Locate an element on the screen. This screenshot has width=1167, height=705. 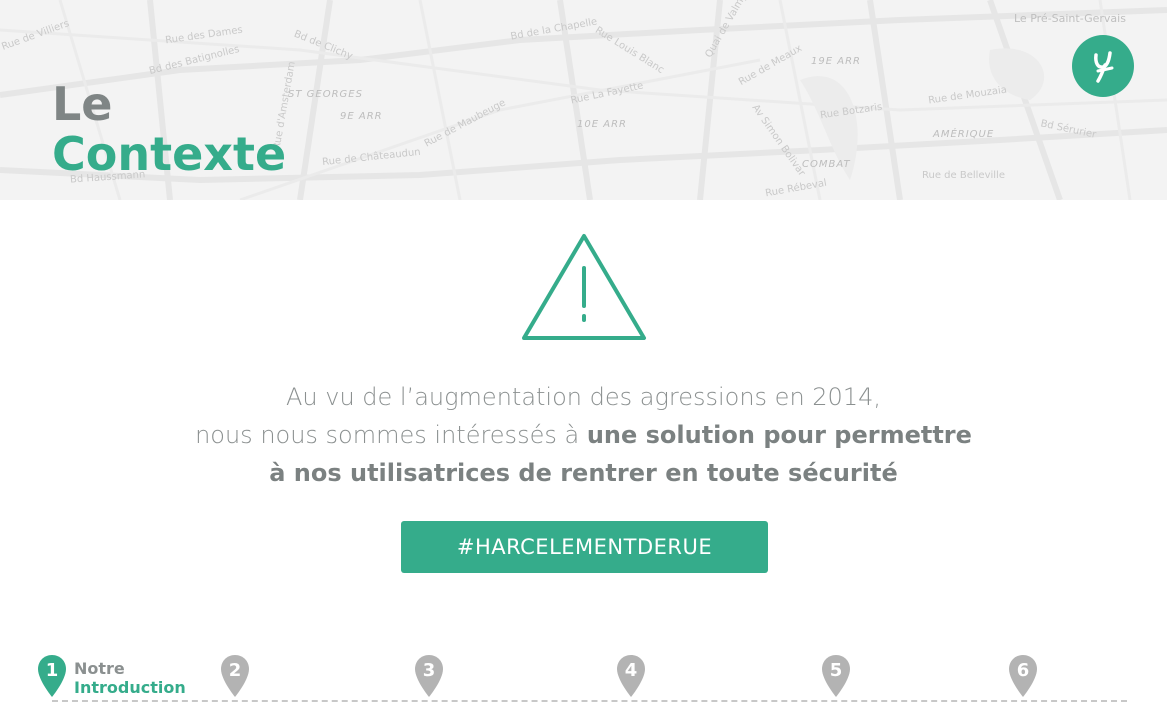
step-label-line1: Notre is located at coordinates (99, 668).